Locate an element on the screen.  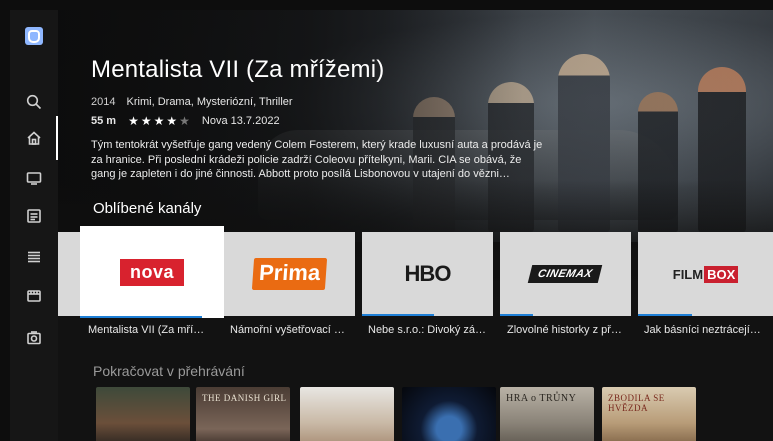
movie-icon is located at coordinates (34, 296).